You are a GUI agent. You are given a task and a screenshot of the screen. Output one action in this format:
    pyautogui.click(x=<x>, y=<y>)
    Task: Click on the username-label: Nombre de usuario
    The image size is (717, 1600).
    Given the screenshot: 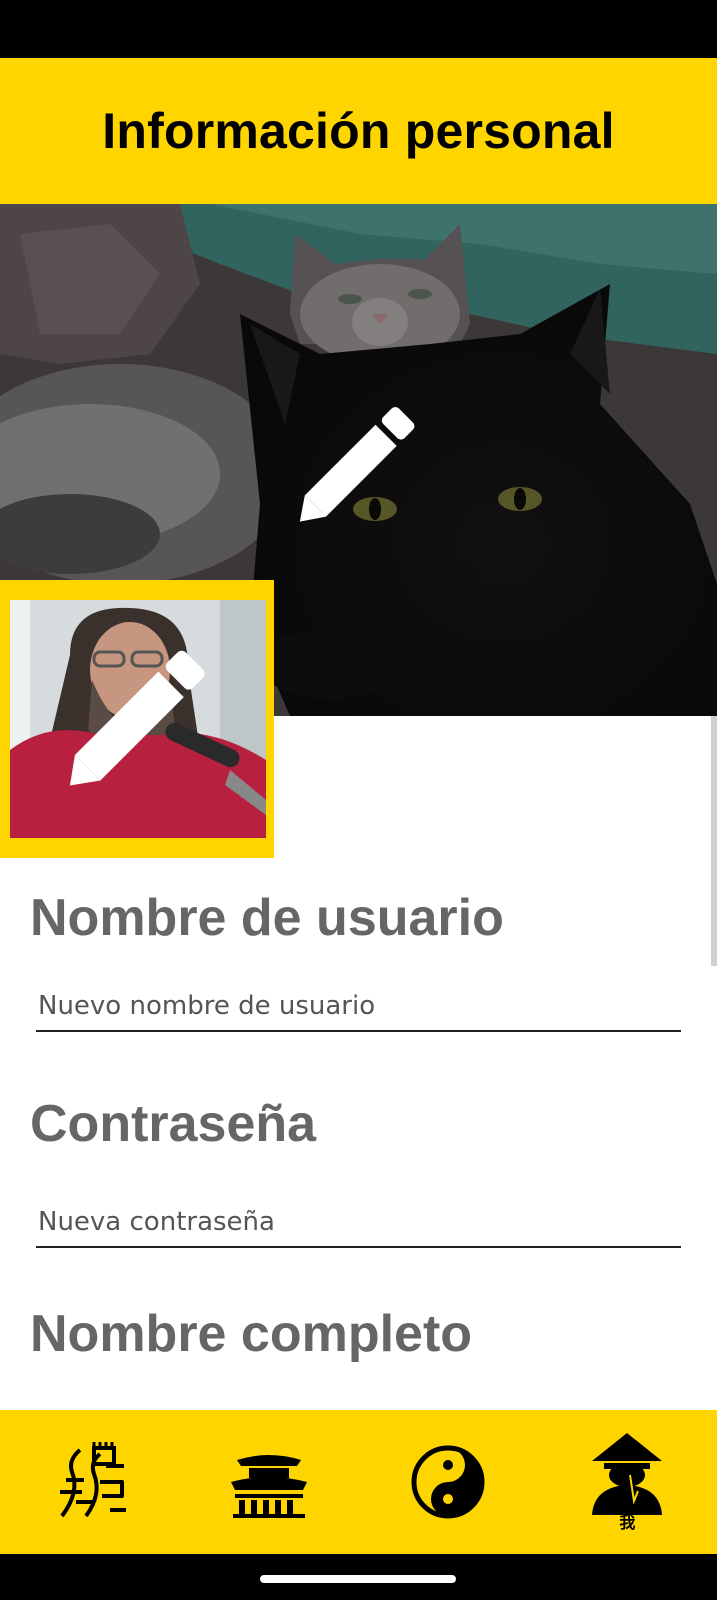 What is the action you would take?
    pyautogui.click(x=267, y=918)
    